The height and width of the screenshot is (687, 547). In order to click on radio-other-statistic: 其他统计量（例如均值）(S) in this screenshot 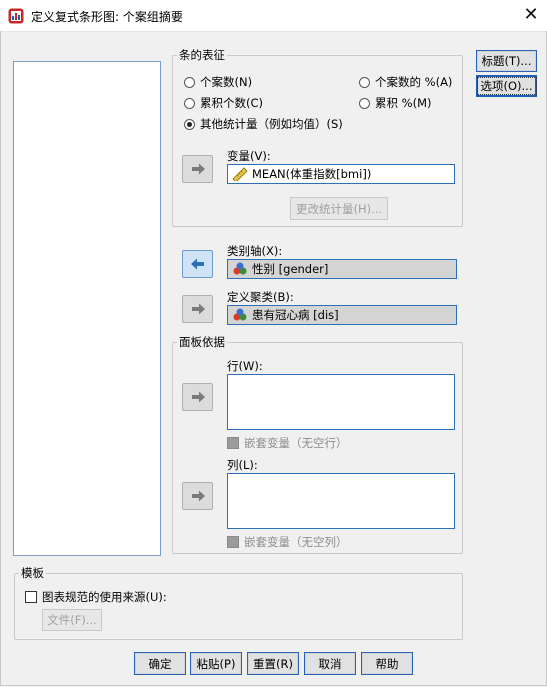, I will do `click(263, 124)`.